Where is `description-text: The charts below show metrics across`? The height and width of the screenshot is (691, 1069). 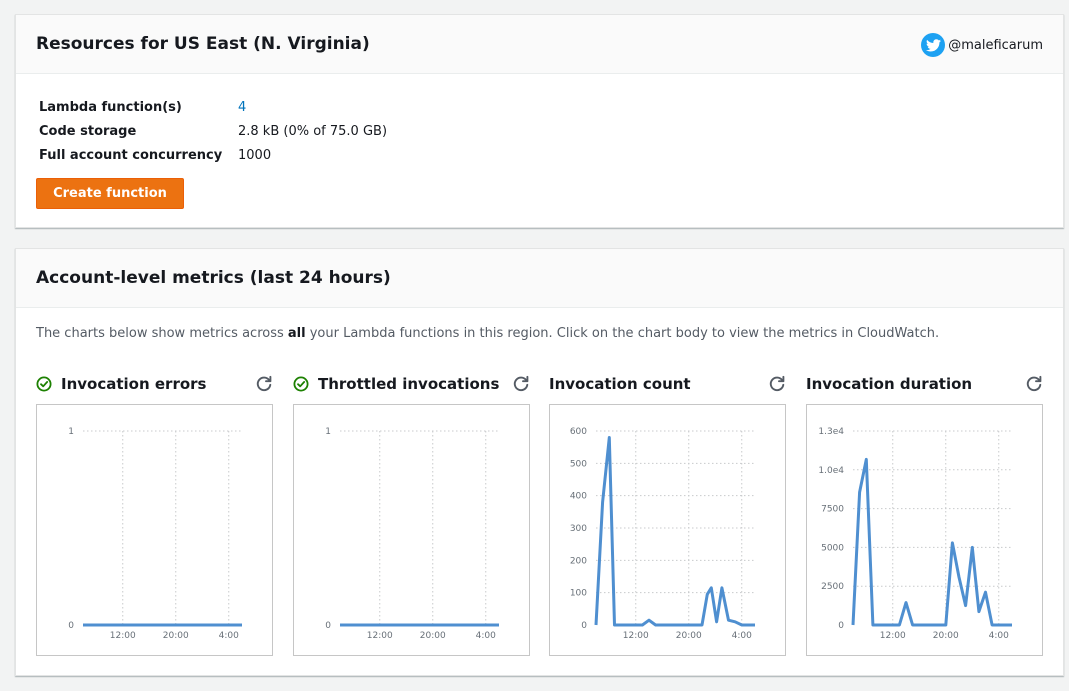
description-text: The charts below show metrics across is located at coordinates (162, 333).